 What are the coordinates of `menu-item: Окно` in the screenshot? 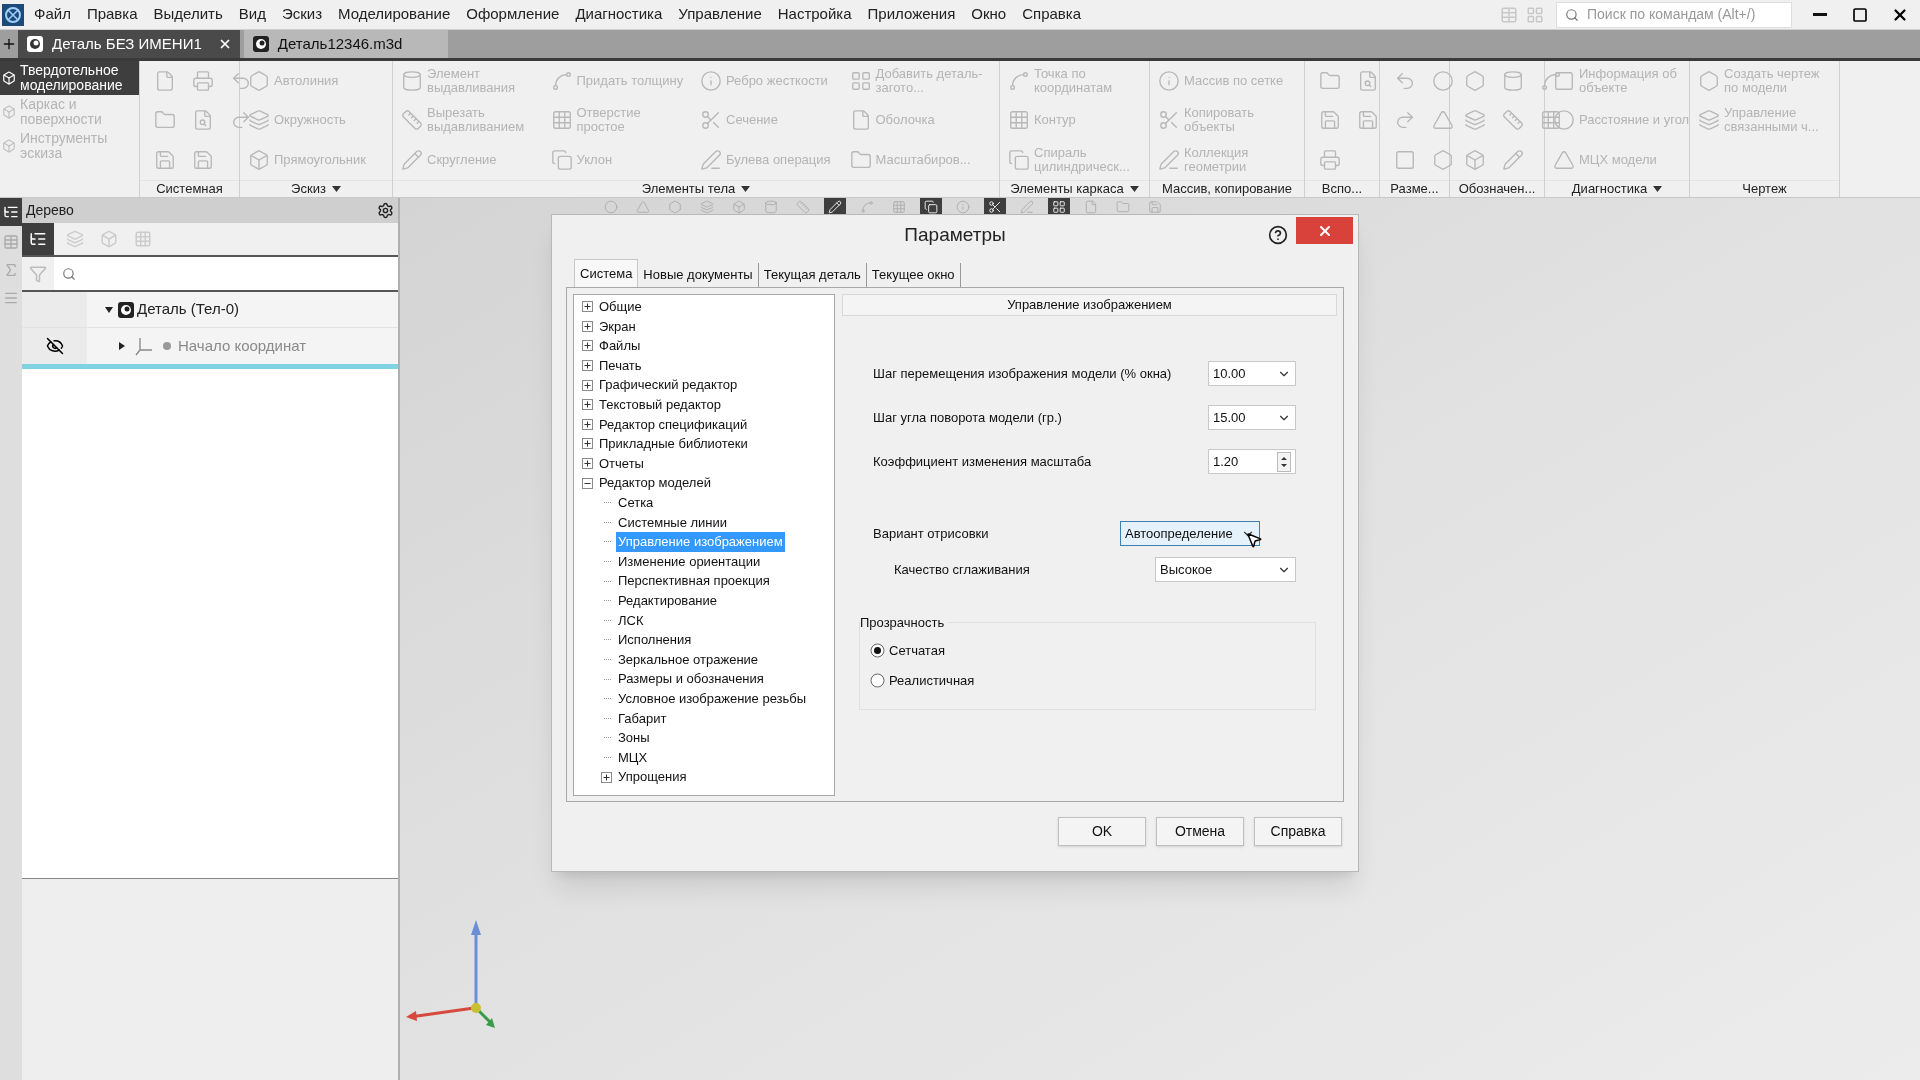 It's located at (989, 14).